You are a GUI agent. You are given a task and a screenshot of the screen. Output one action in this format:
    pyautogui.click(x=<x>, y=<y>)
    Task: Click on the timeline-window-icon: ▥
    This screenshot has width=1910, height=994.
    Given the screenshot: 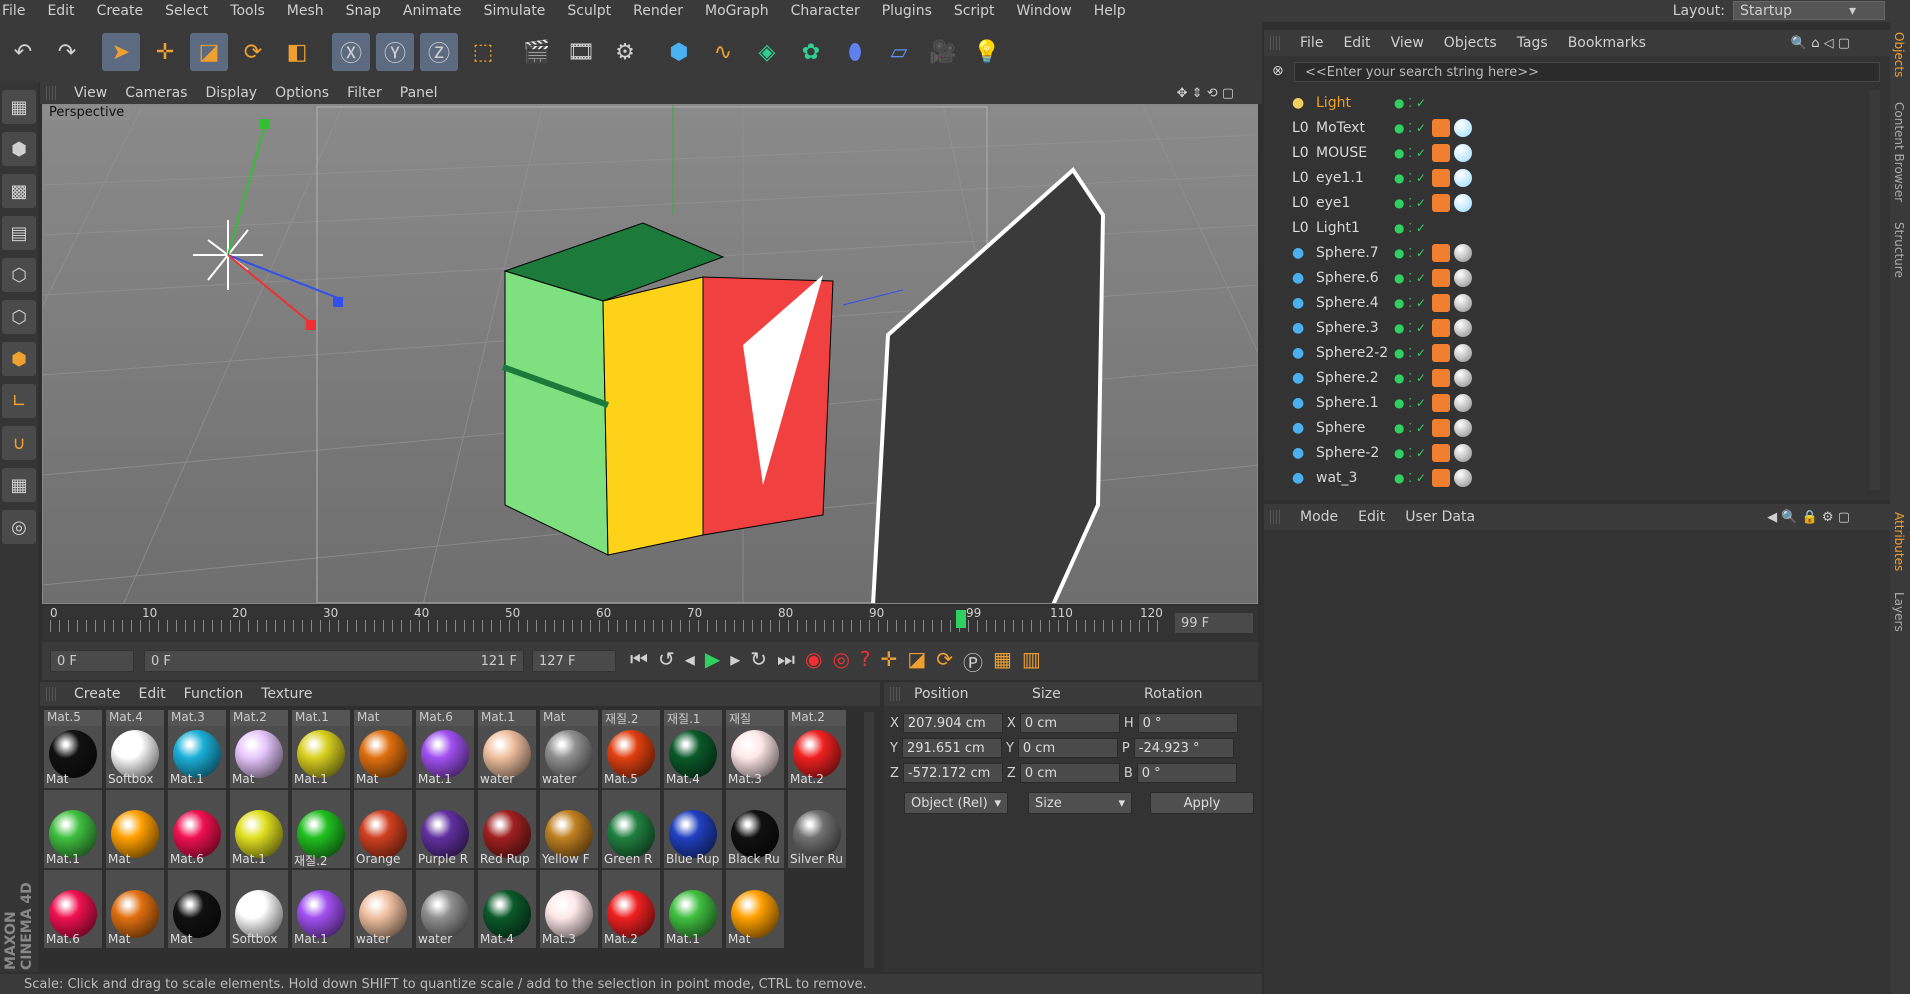 What is the action you would take?
    pyautogui.click(x=1031, y=661)
    